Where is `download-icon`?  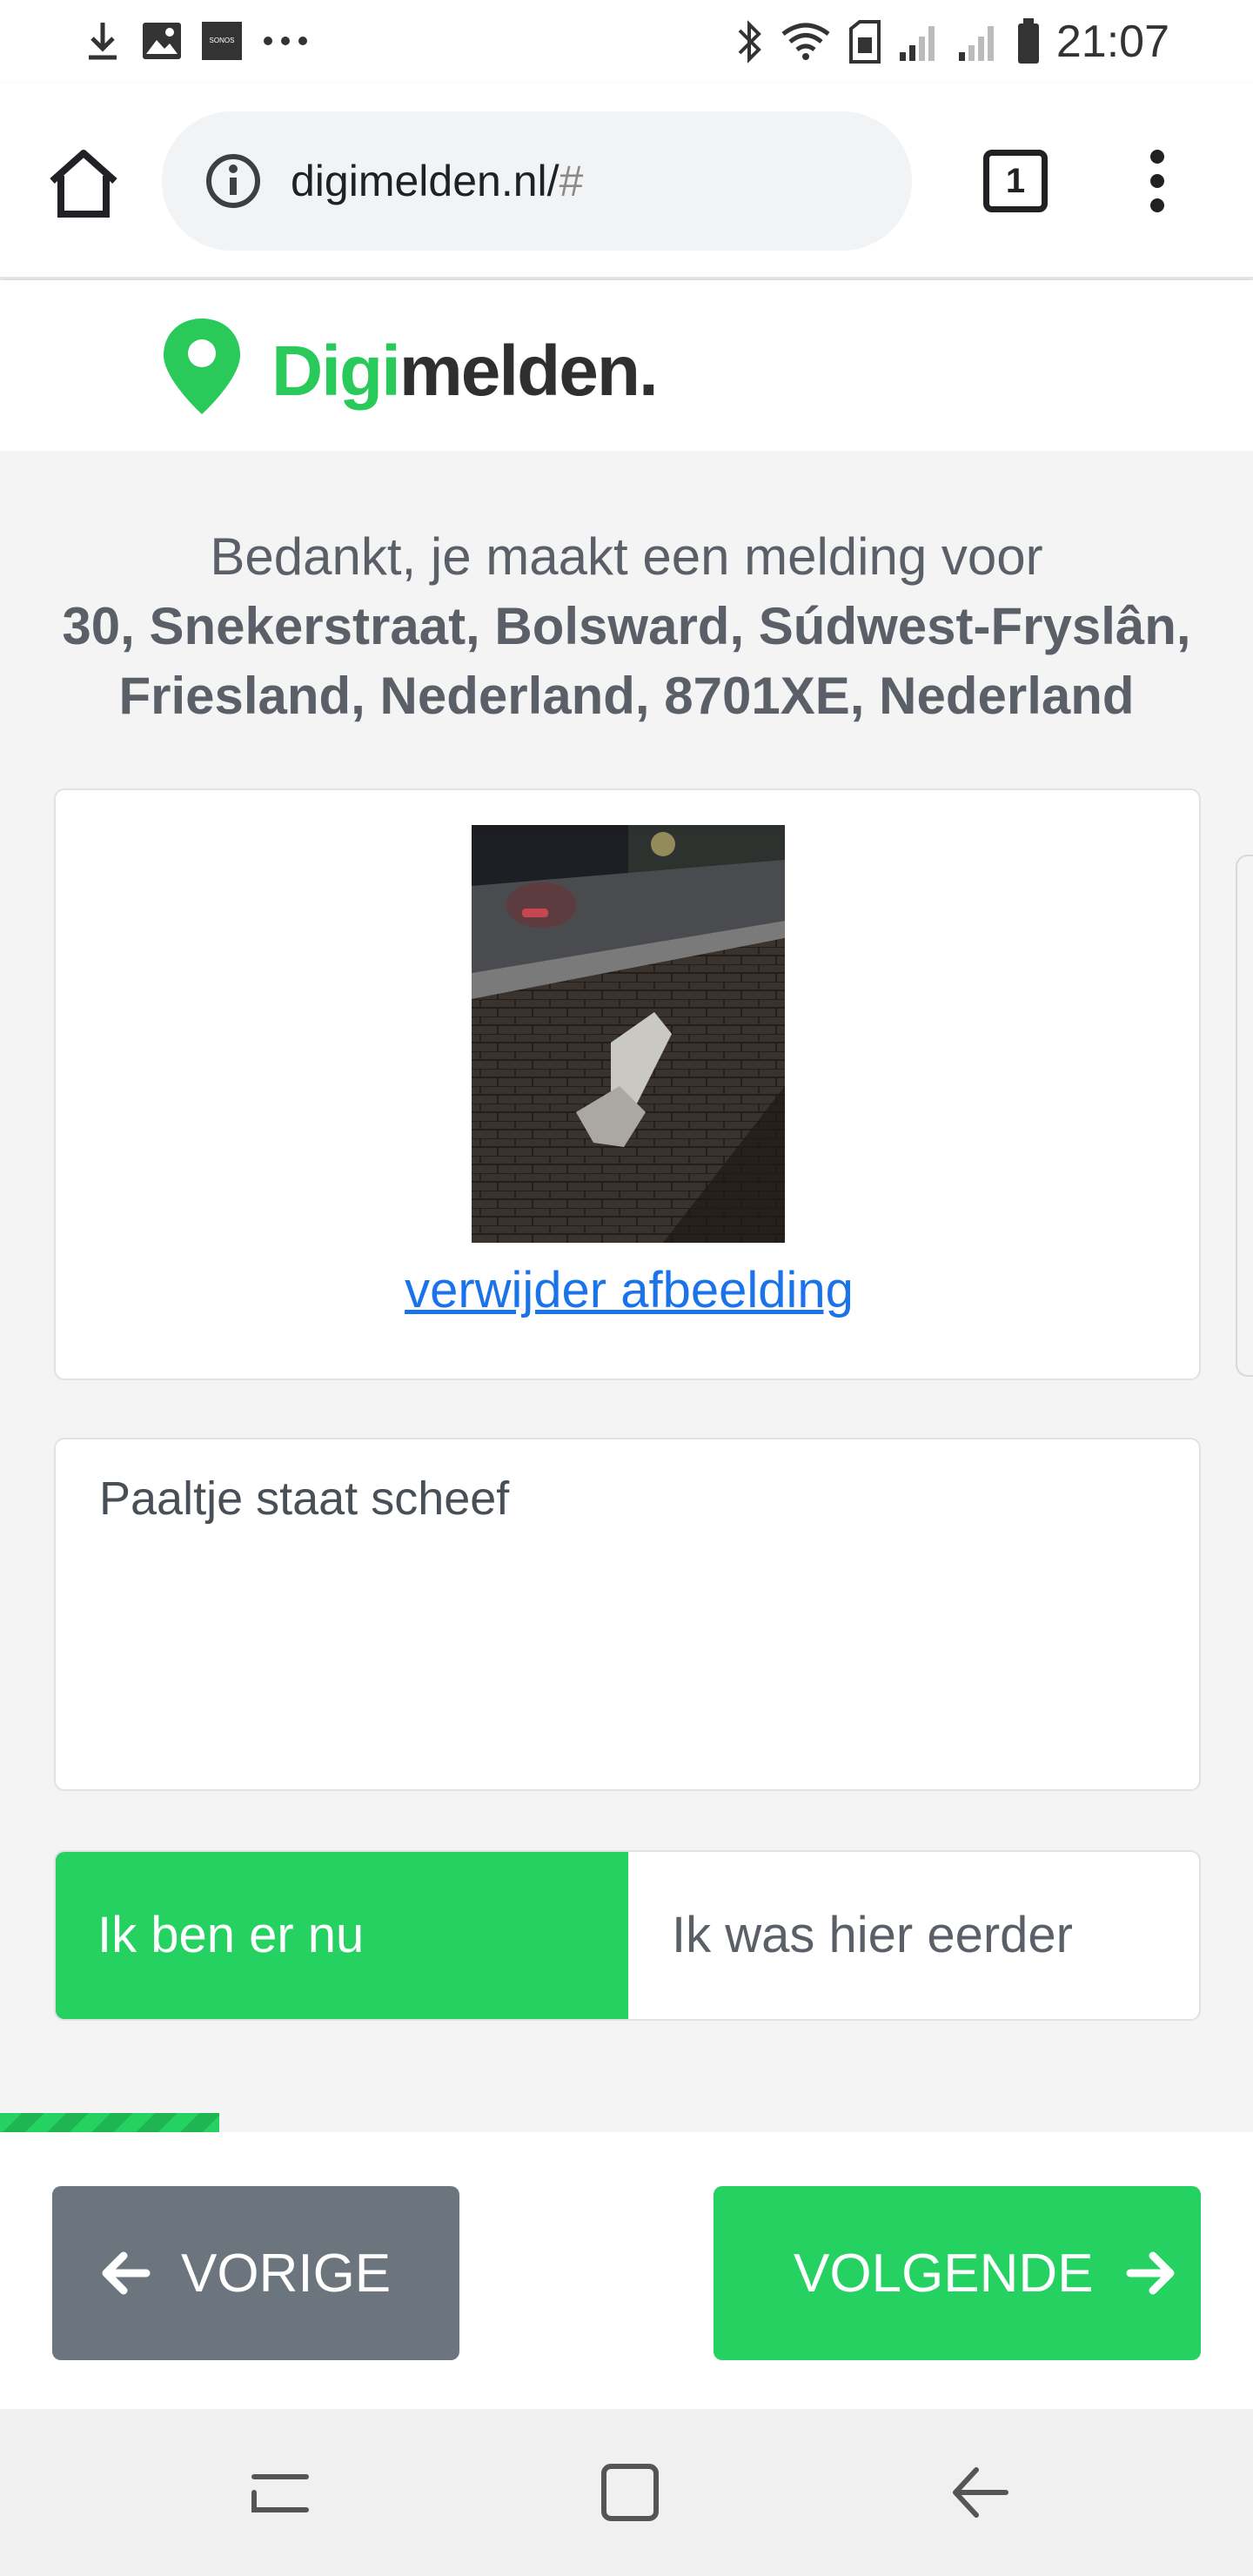 download-icon is located at coordinates (103, 41).